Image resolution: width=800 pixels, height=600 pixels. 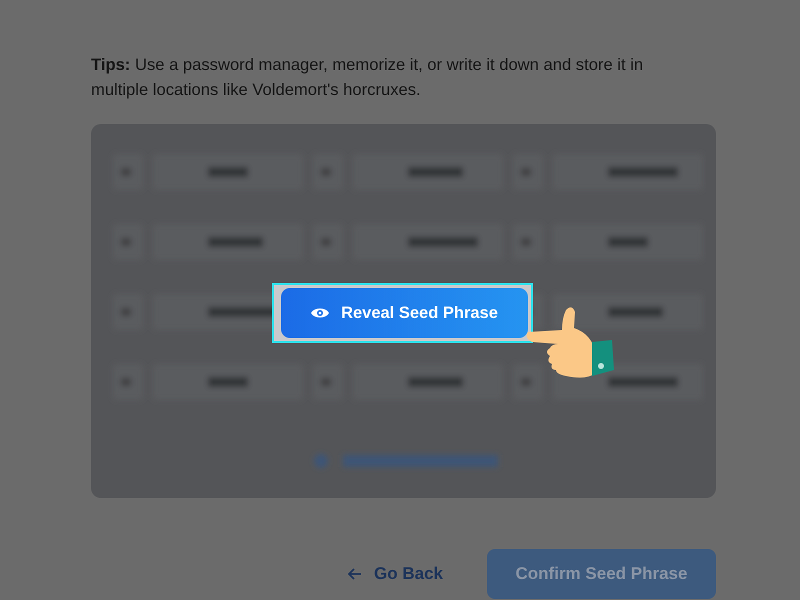 What do you see at coordinates (320, 313) in the screenshot?
I see `eye-icon` at bounding box center [320, 313].